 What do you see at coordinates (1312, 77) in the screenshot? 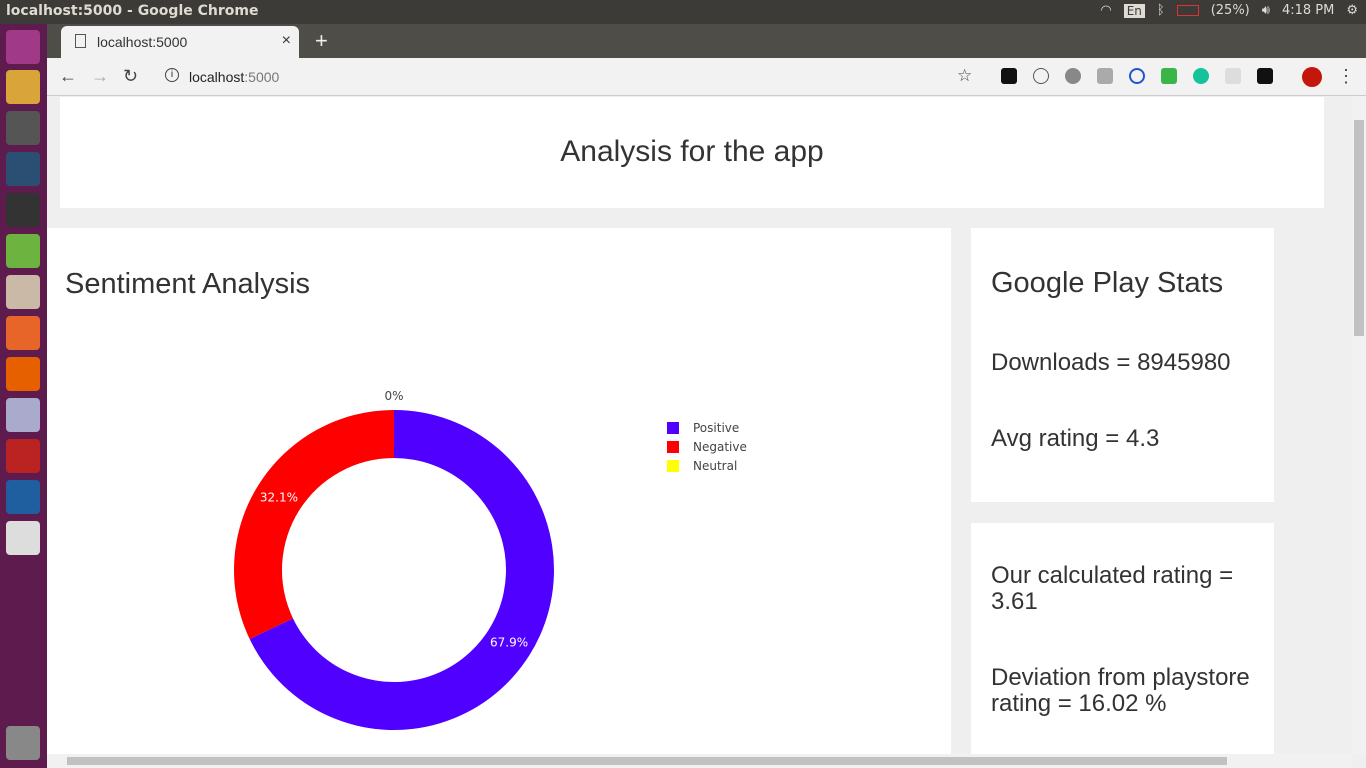
I see `profile-avatar` at bounding box center [1312, 77].